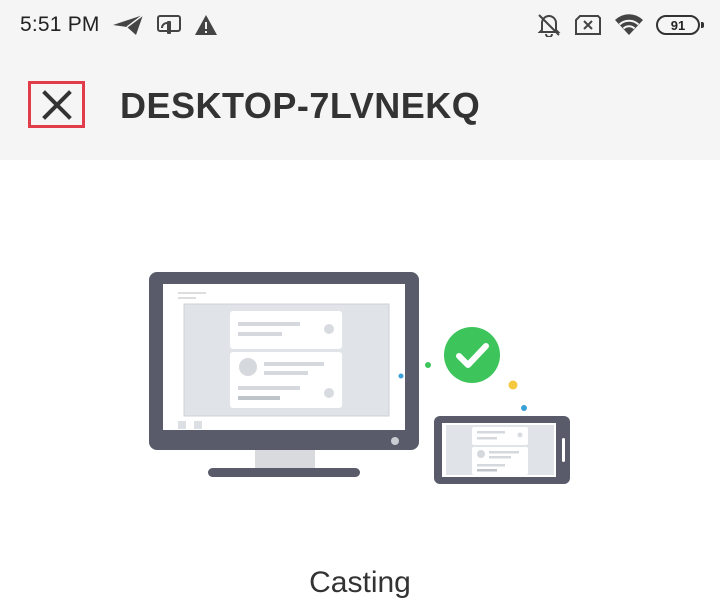 The width and height of the screenshot is (720, 609). I want to click on checkmark-icon, so click(472, 355).